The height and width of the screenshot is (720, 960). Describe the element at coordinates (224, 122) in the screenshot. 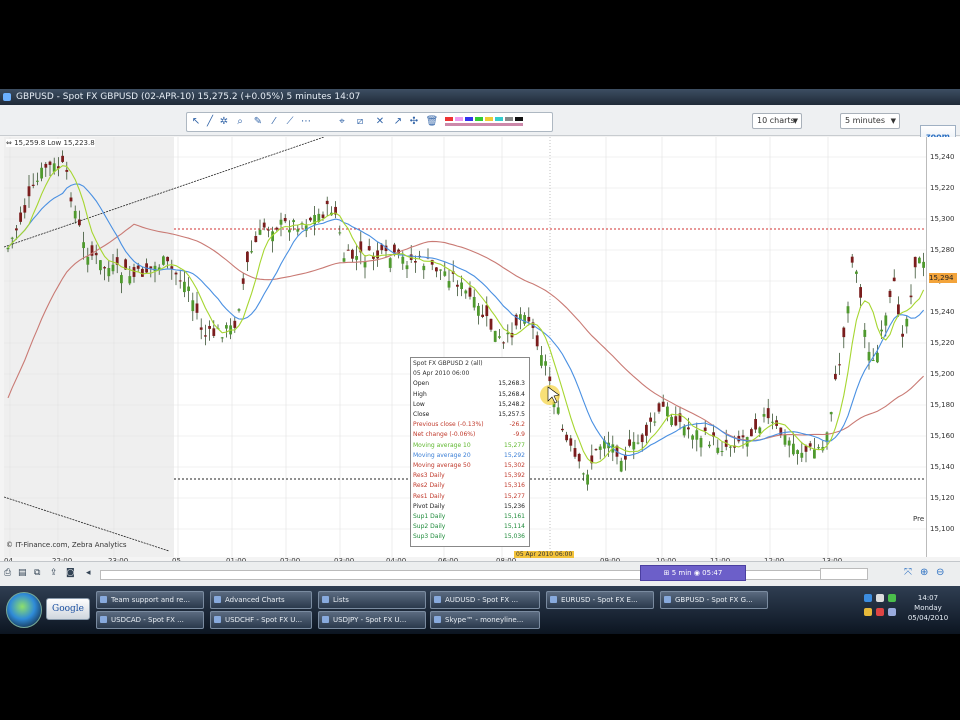

I see `crosshair-icon: ✲` at that location.